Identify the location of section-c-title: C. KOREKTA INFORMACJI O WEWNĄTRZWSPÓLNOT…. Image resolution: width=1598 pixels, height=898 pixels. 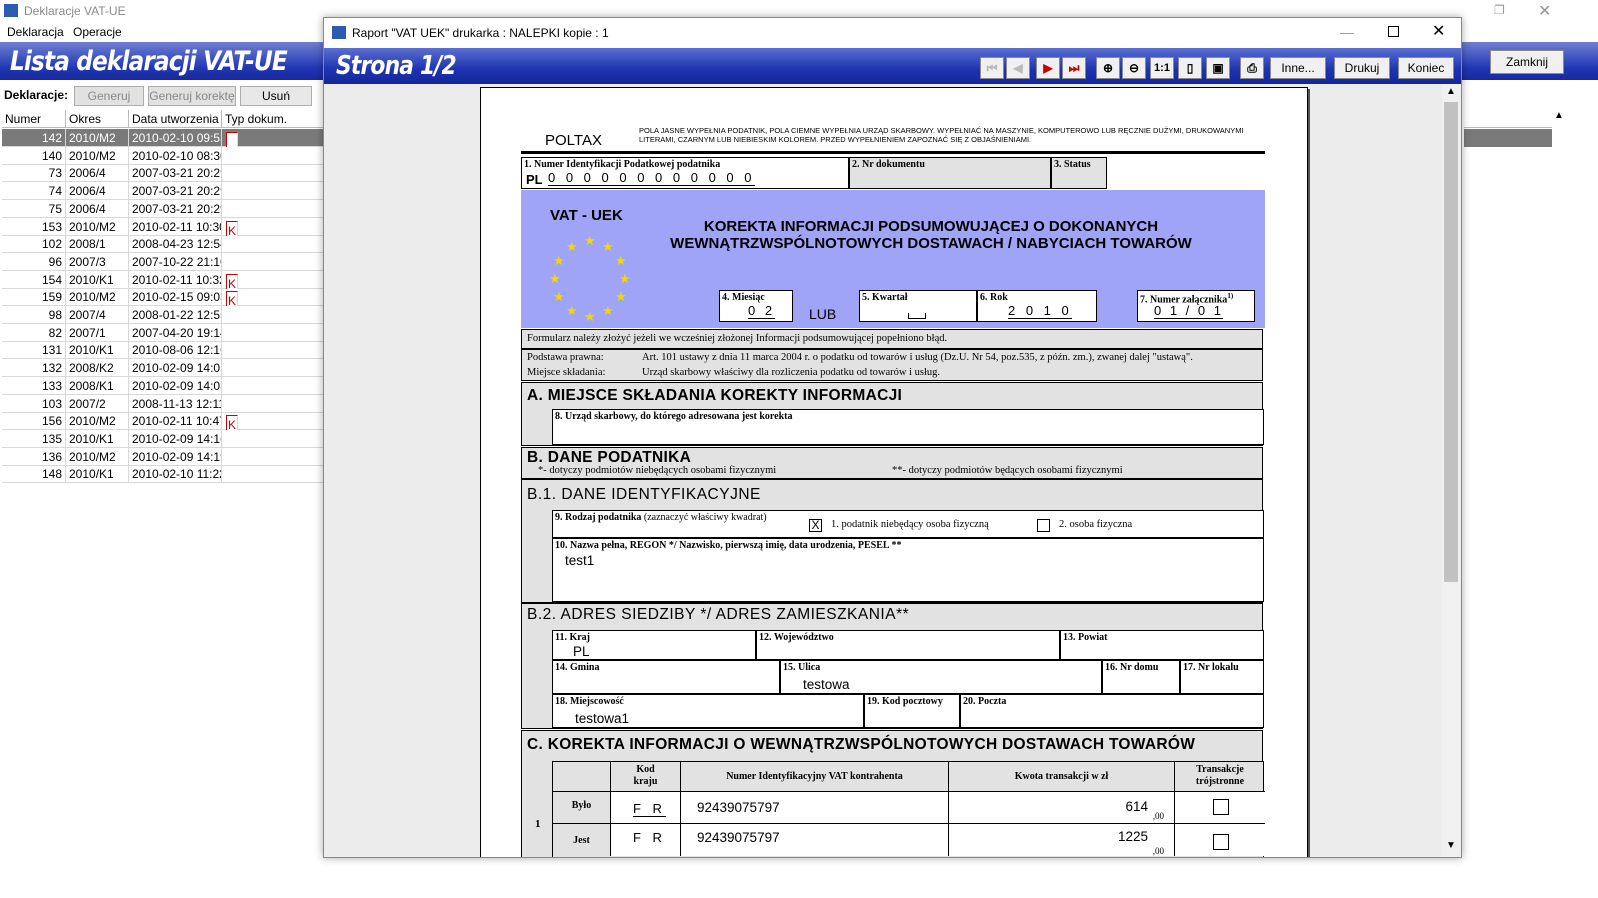
(861, 744).